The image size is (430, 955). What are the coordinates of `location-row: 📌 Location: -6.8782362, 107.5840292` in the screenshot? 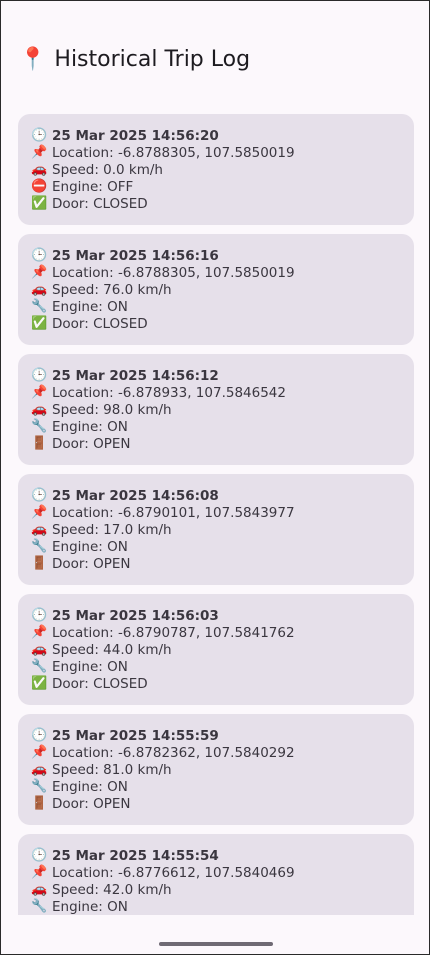 It's located at (222, 752).